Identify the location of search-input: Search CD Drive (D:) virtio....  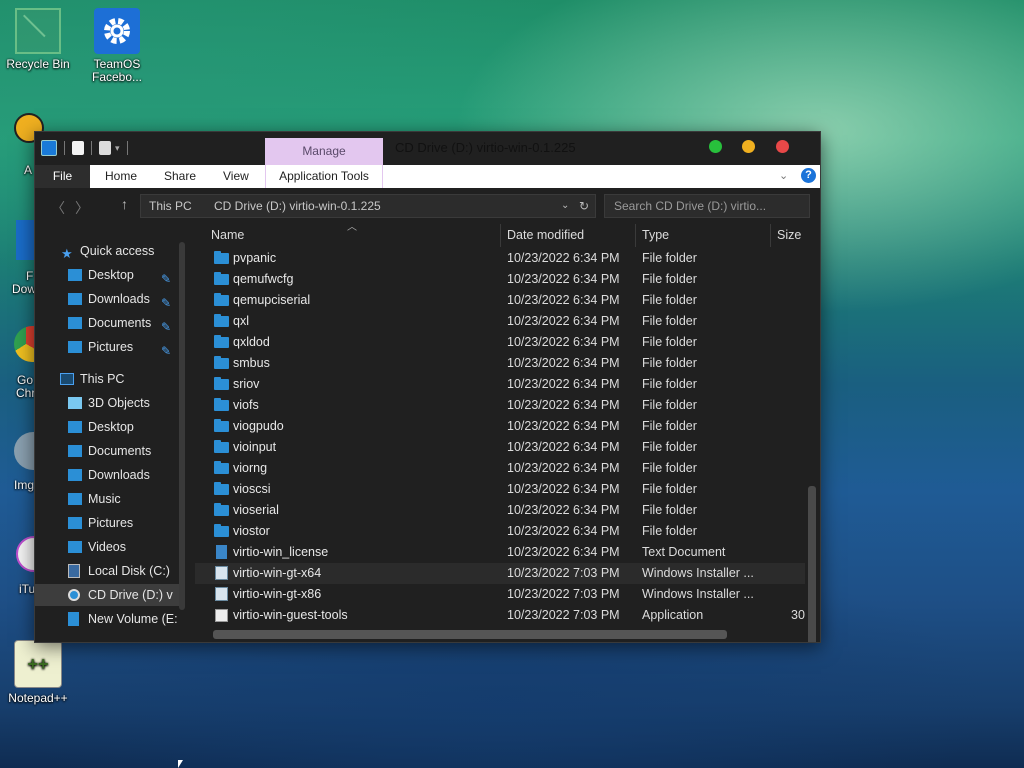
(707, 206).